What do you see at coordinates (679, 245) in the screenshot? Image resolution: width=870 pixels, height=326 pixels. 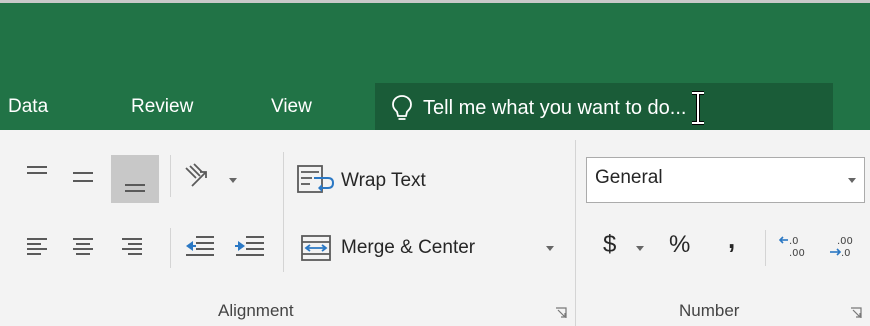 I see `percent-button: %` at bounding box center [679, 245].